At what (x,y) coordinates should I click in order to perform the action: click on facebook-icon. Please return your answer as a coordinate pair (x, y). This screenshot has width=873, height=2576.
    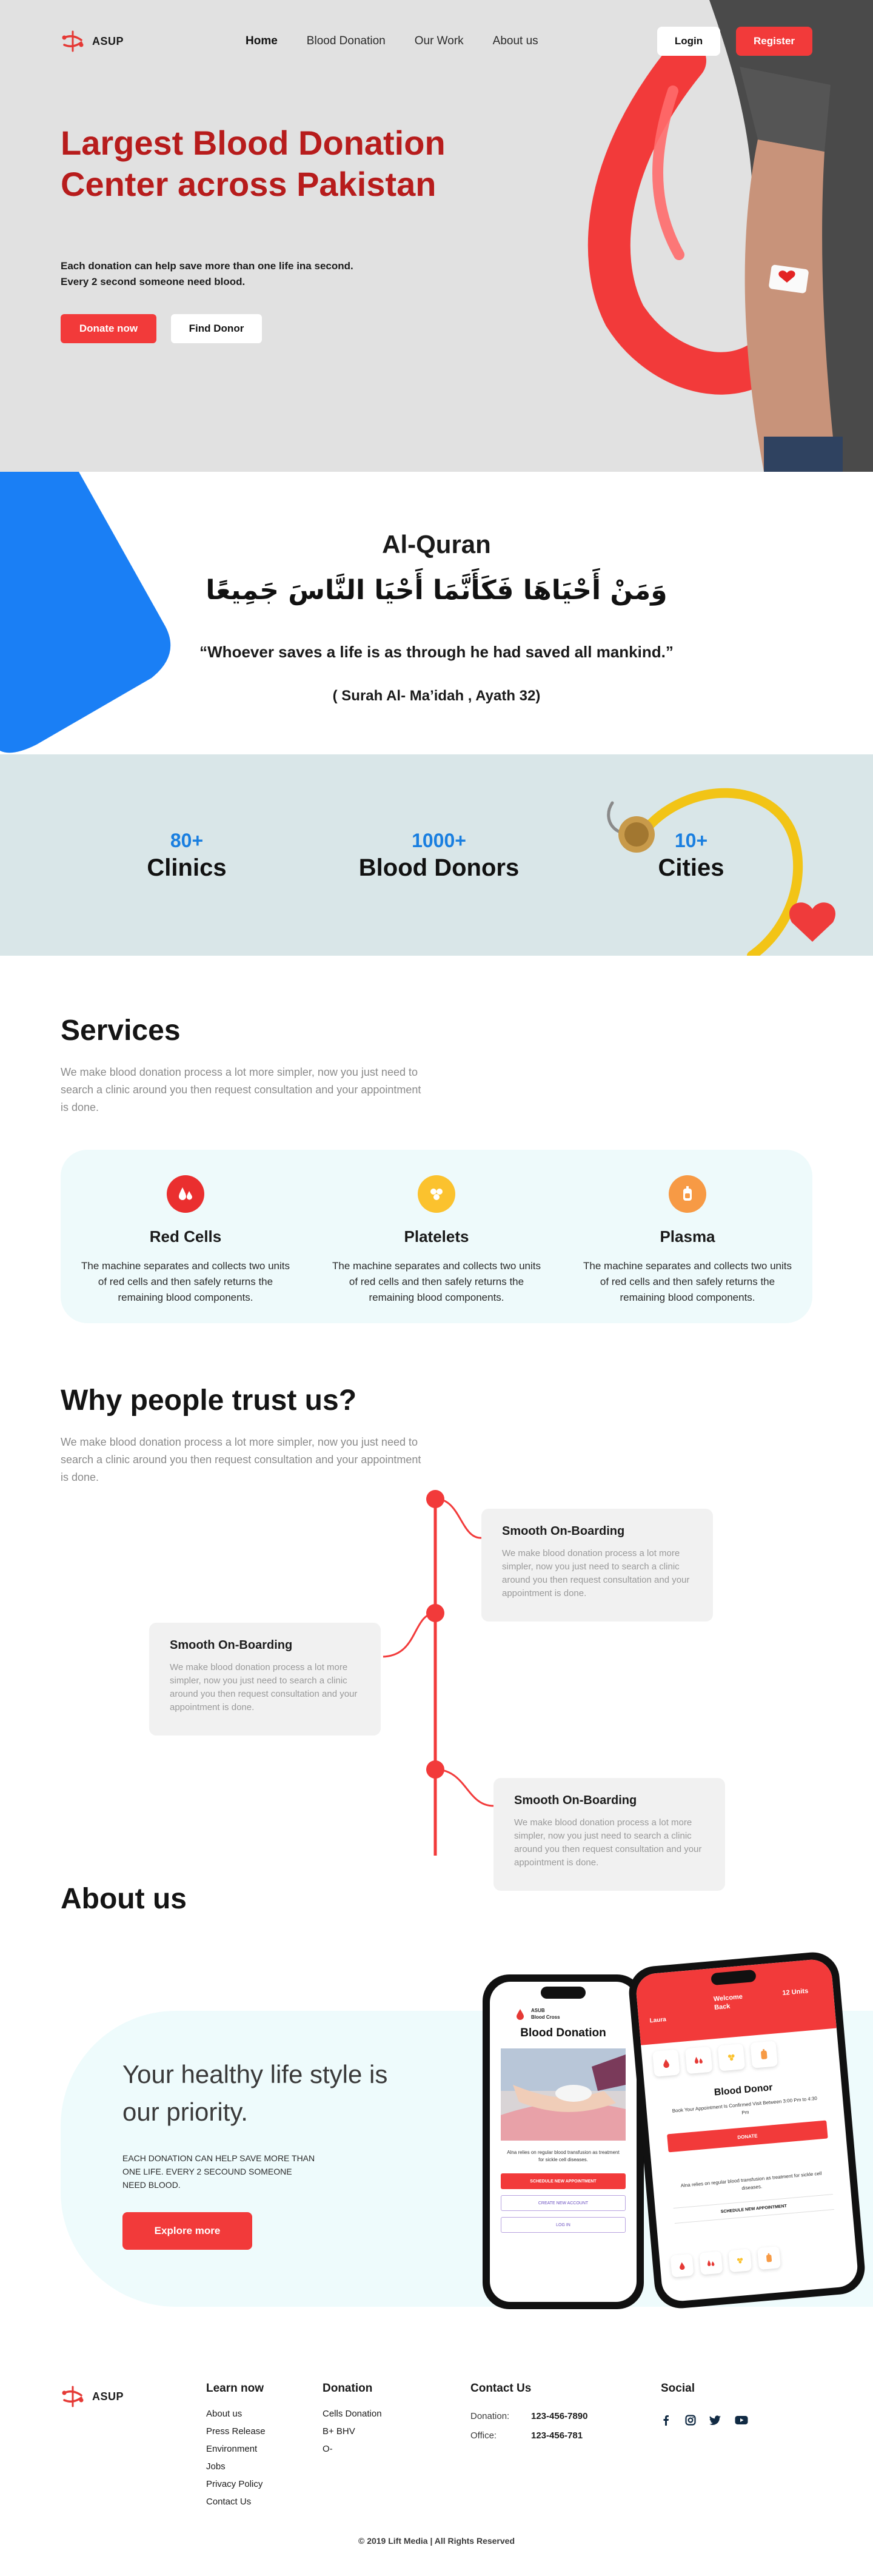
    Looking at the image, I should click on (666, 2420).